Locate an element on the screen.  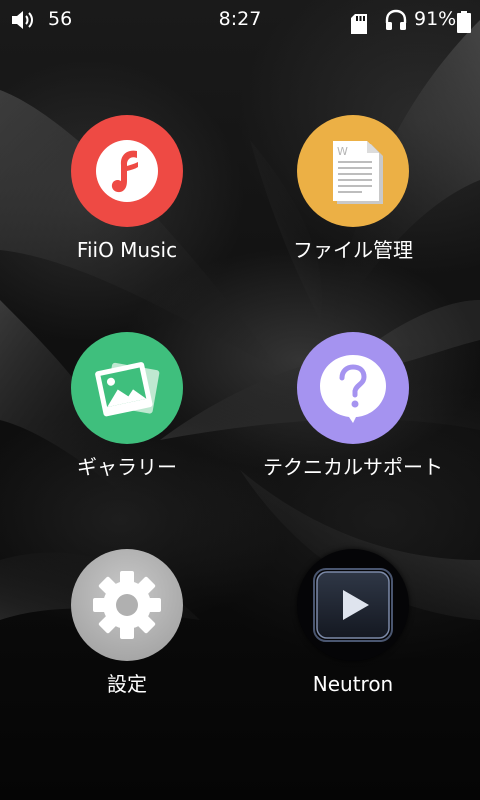
app-label: Neutron is located at coordinates (353, 684).